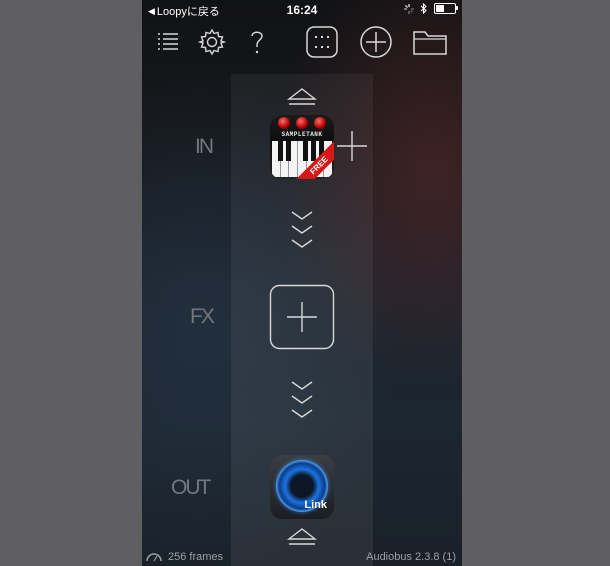 The image size is (610, 566). I want to click on gear-icon, so click(212, 42).